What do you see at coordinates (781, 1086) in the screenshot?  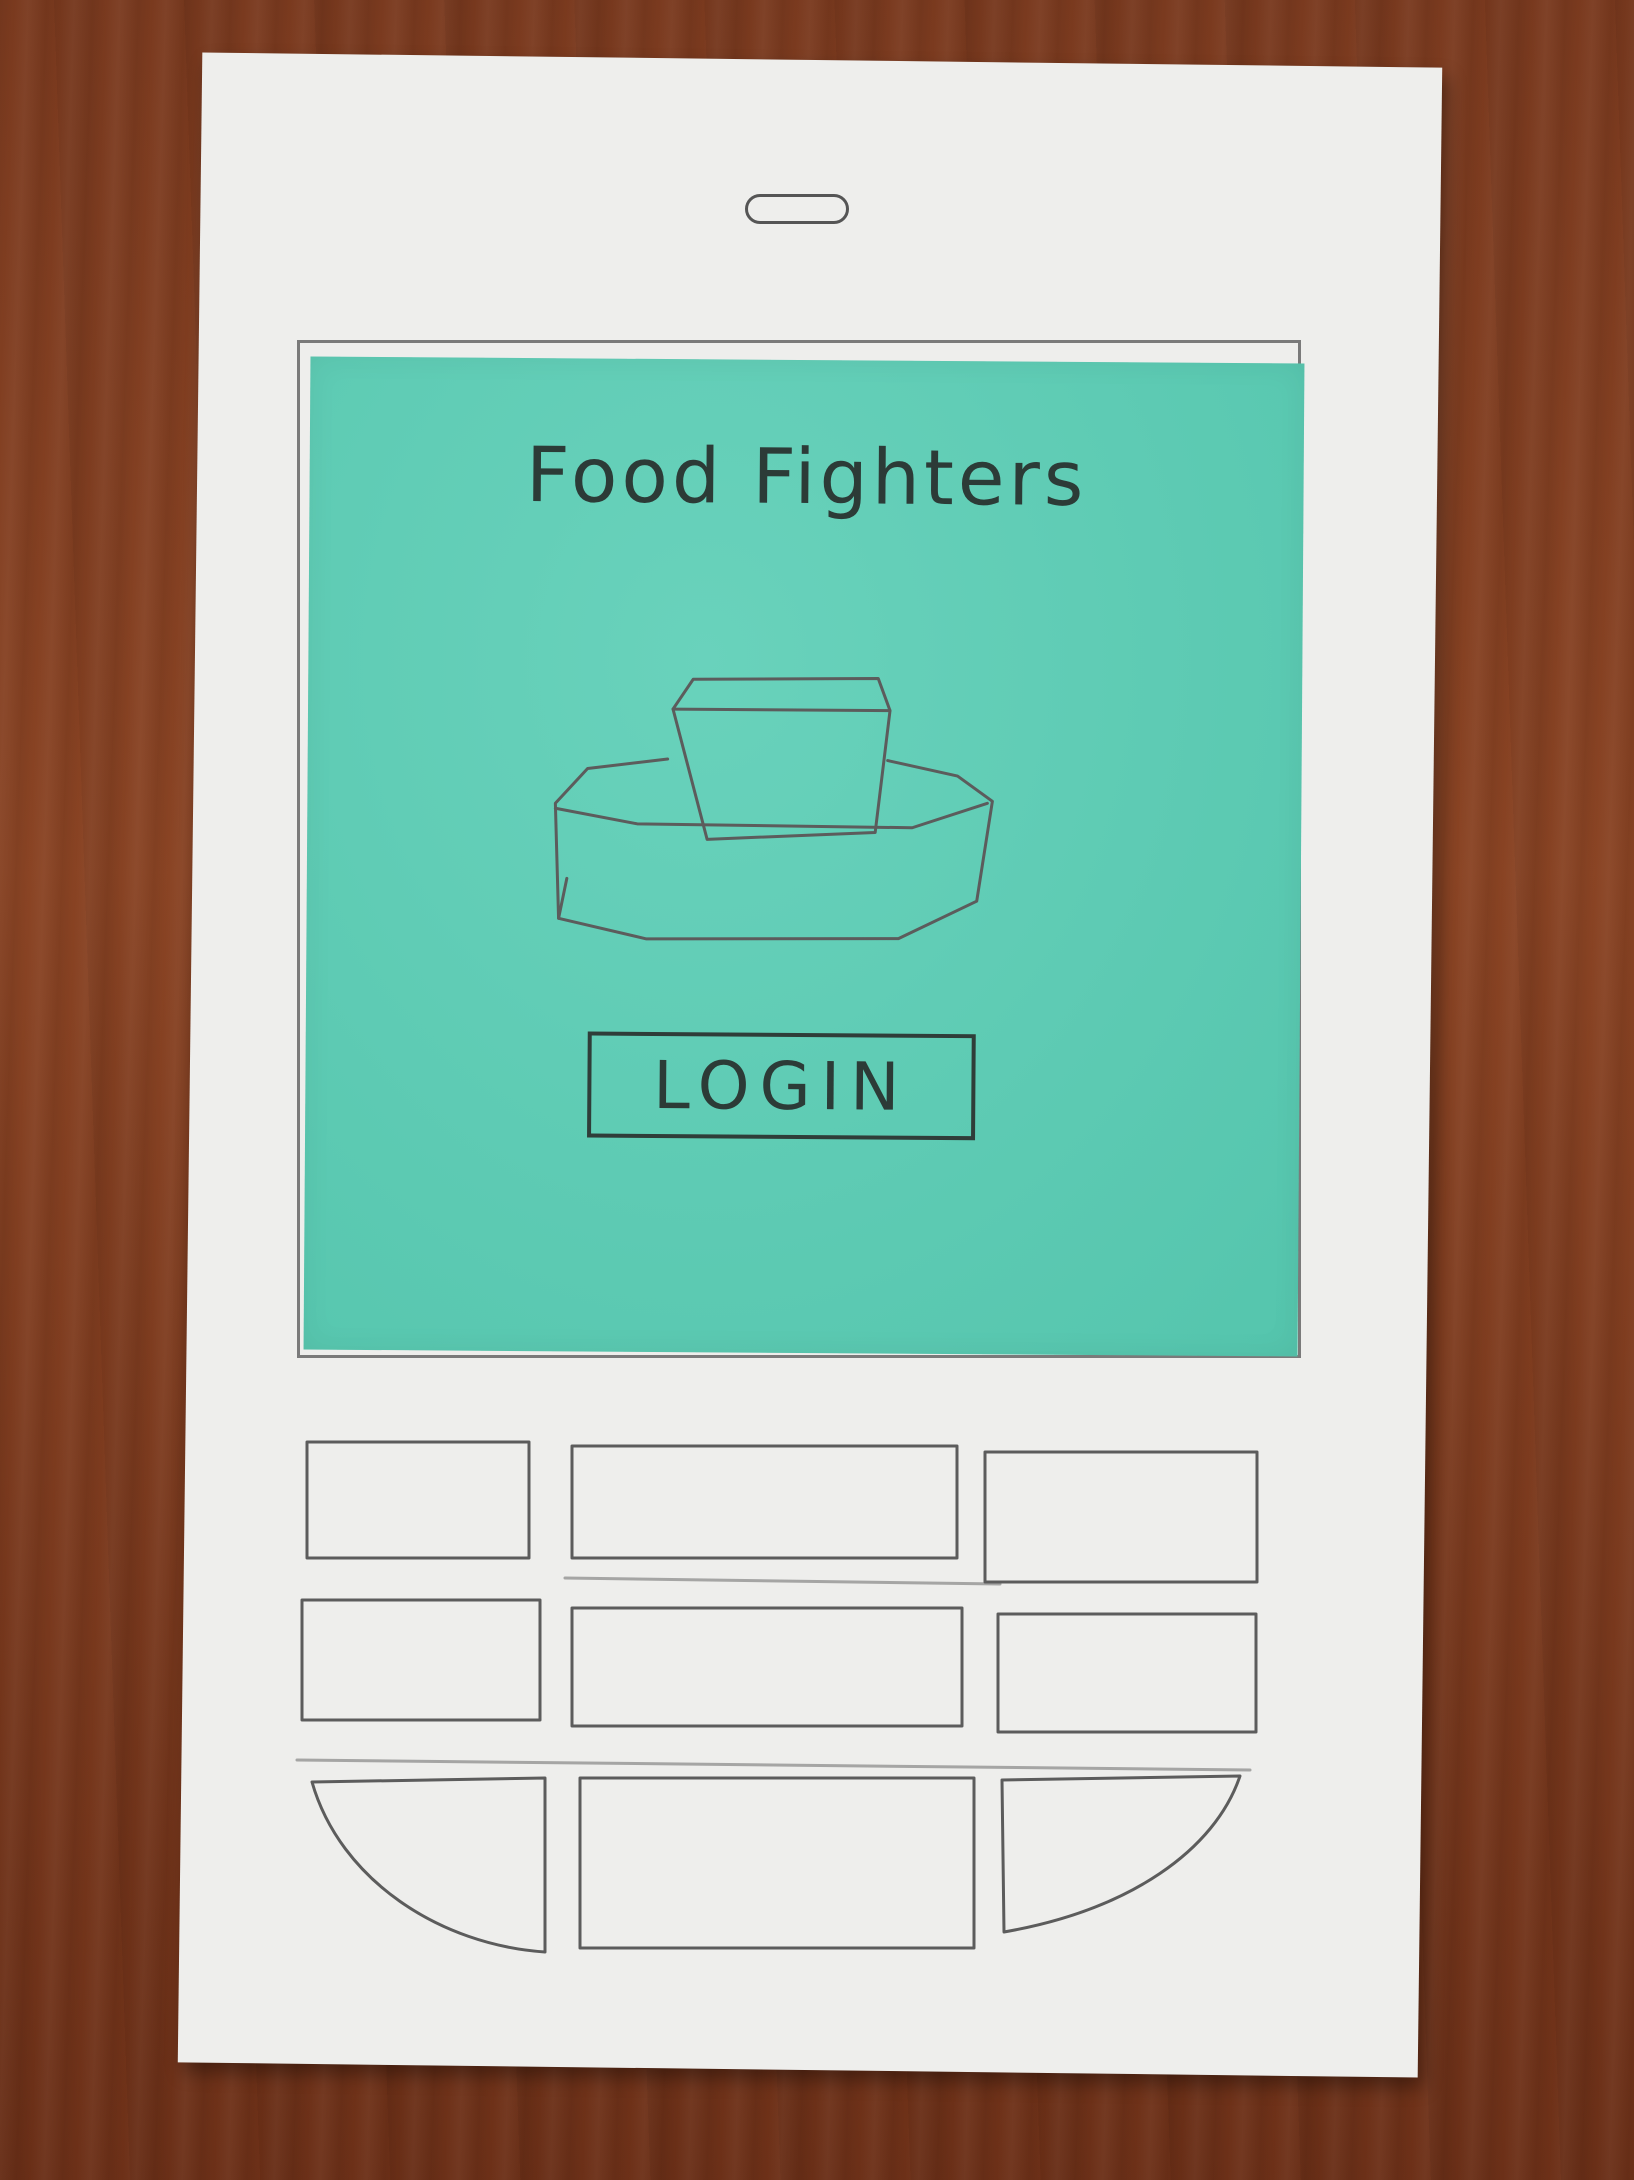 I see `login-button: LOGIN` at bounding box center [781, 1086].